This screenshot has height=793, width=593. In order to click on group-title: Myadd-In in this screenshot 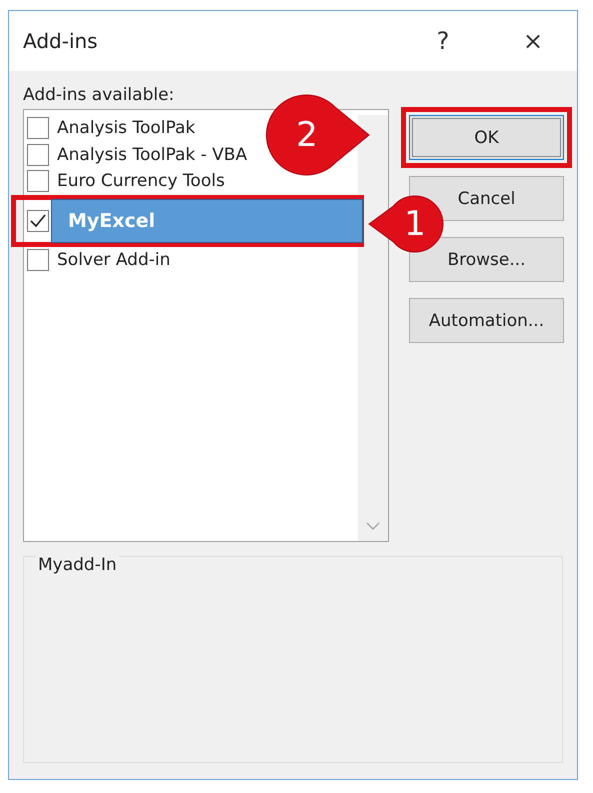, I will do `click(77, 565)`.